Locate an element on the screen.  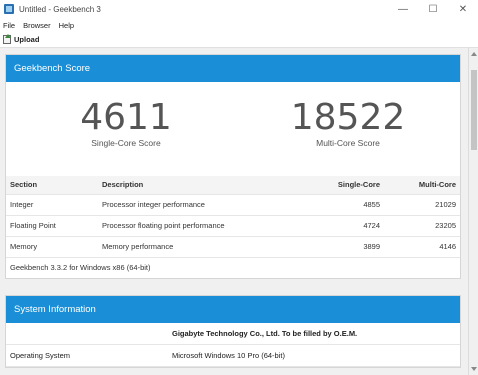
menu-browser: Browser is located at coordinates (37, 25).